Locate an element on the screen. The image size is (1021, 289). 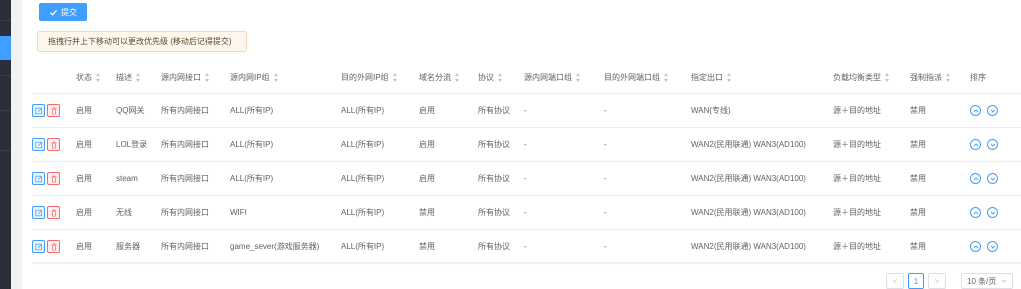
sidebar-active-item is located at coordinates (5, 48).